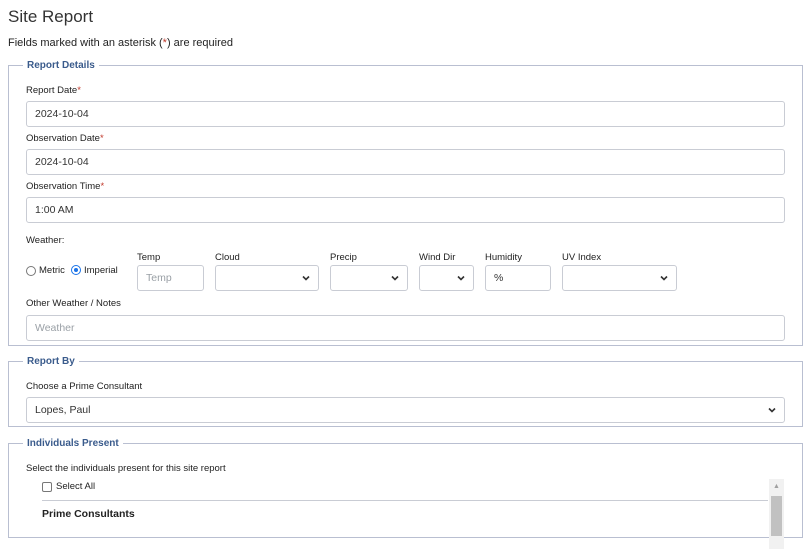 The image size is (808, 549). What do you see at coordinates (776, 487) in the screenshot?
I see `scroll-up-arrow-icon: ▲` at bounding box center [776, 487].